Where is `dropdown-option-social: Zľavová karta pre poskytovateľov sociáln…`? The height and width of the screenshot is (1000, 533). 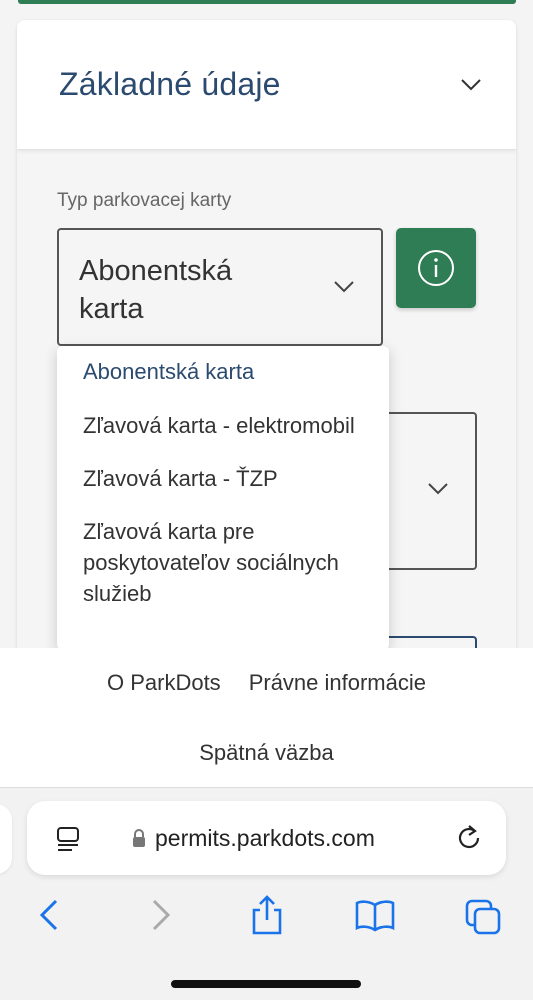 dropdown-option-social: Zľavová karta pre poskytovateľov sociáln… is located at coordinates (223, 562).